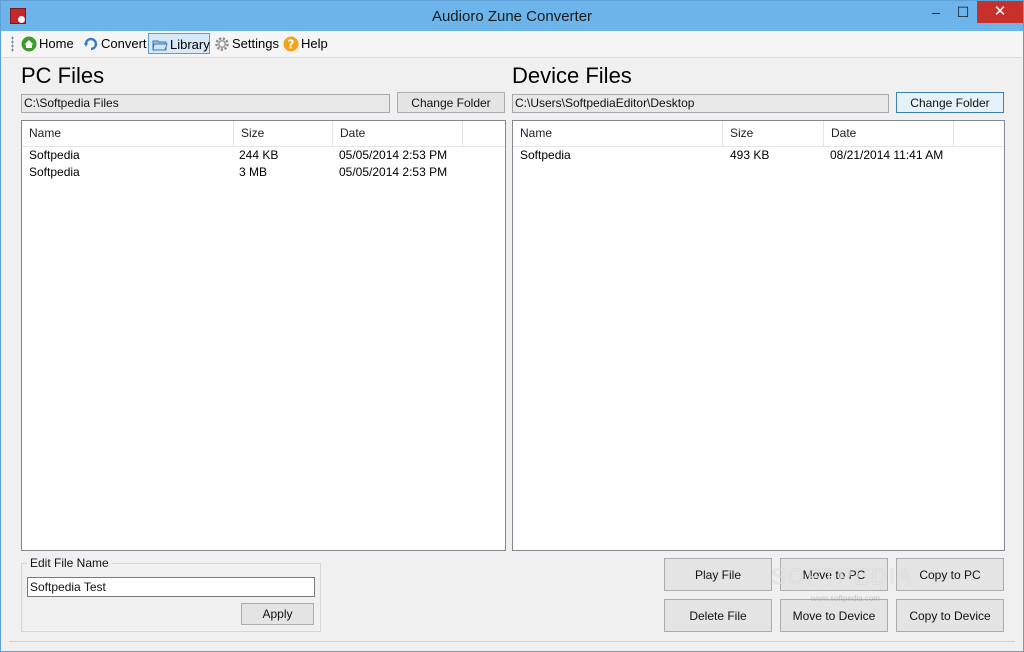 The image size is (1024, 652). I want to click on window-title: Audioro Zune Converter, so click(512, 16).